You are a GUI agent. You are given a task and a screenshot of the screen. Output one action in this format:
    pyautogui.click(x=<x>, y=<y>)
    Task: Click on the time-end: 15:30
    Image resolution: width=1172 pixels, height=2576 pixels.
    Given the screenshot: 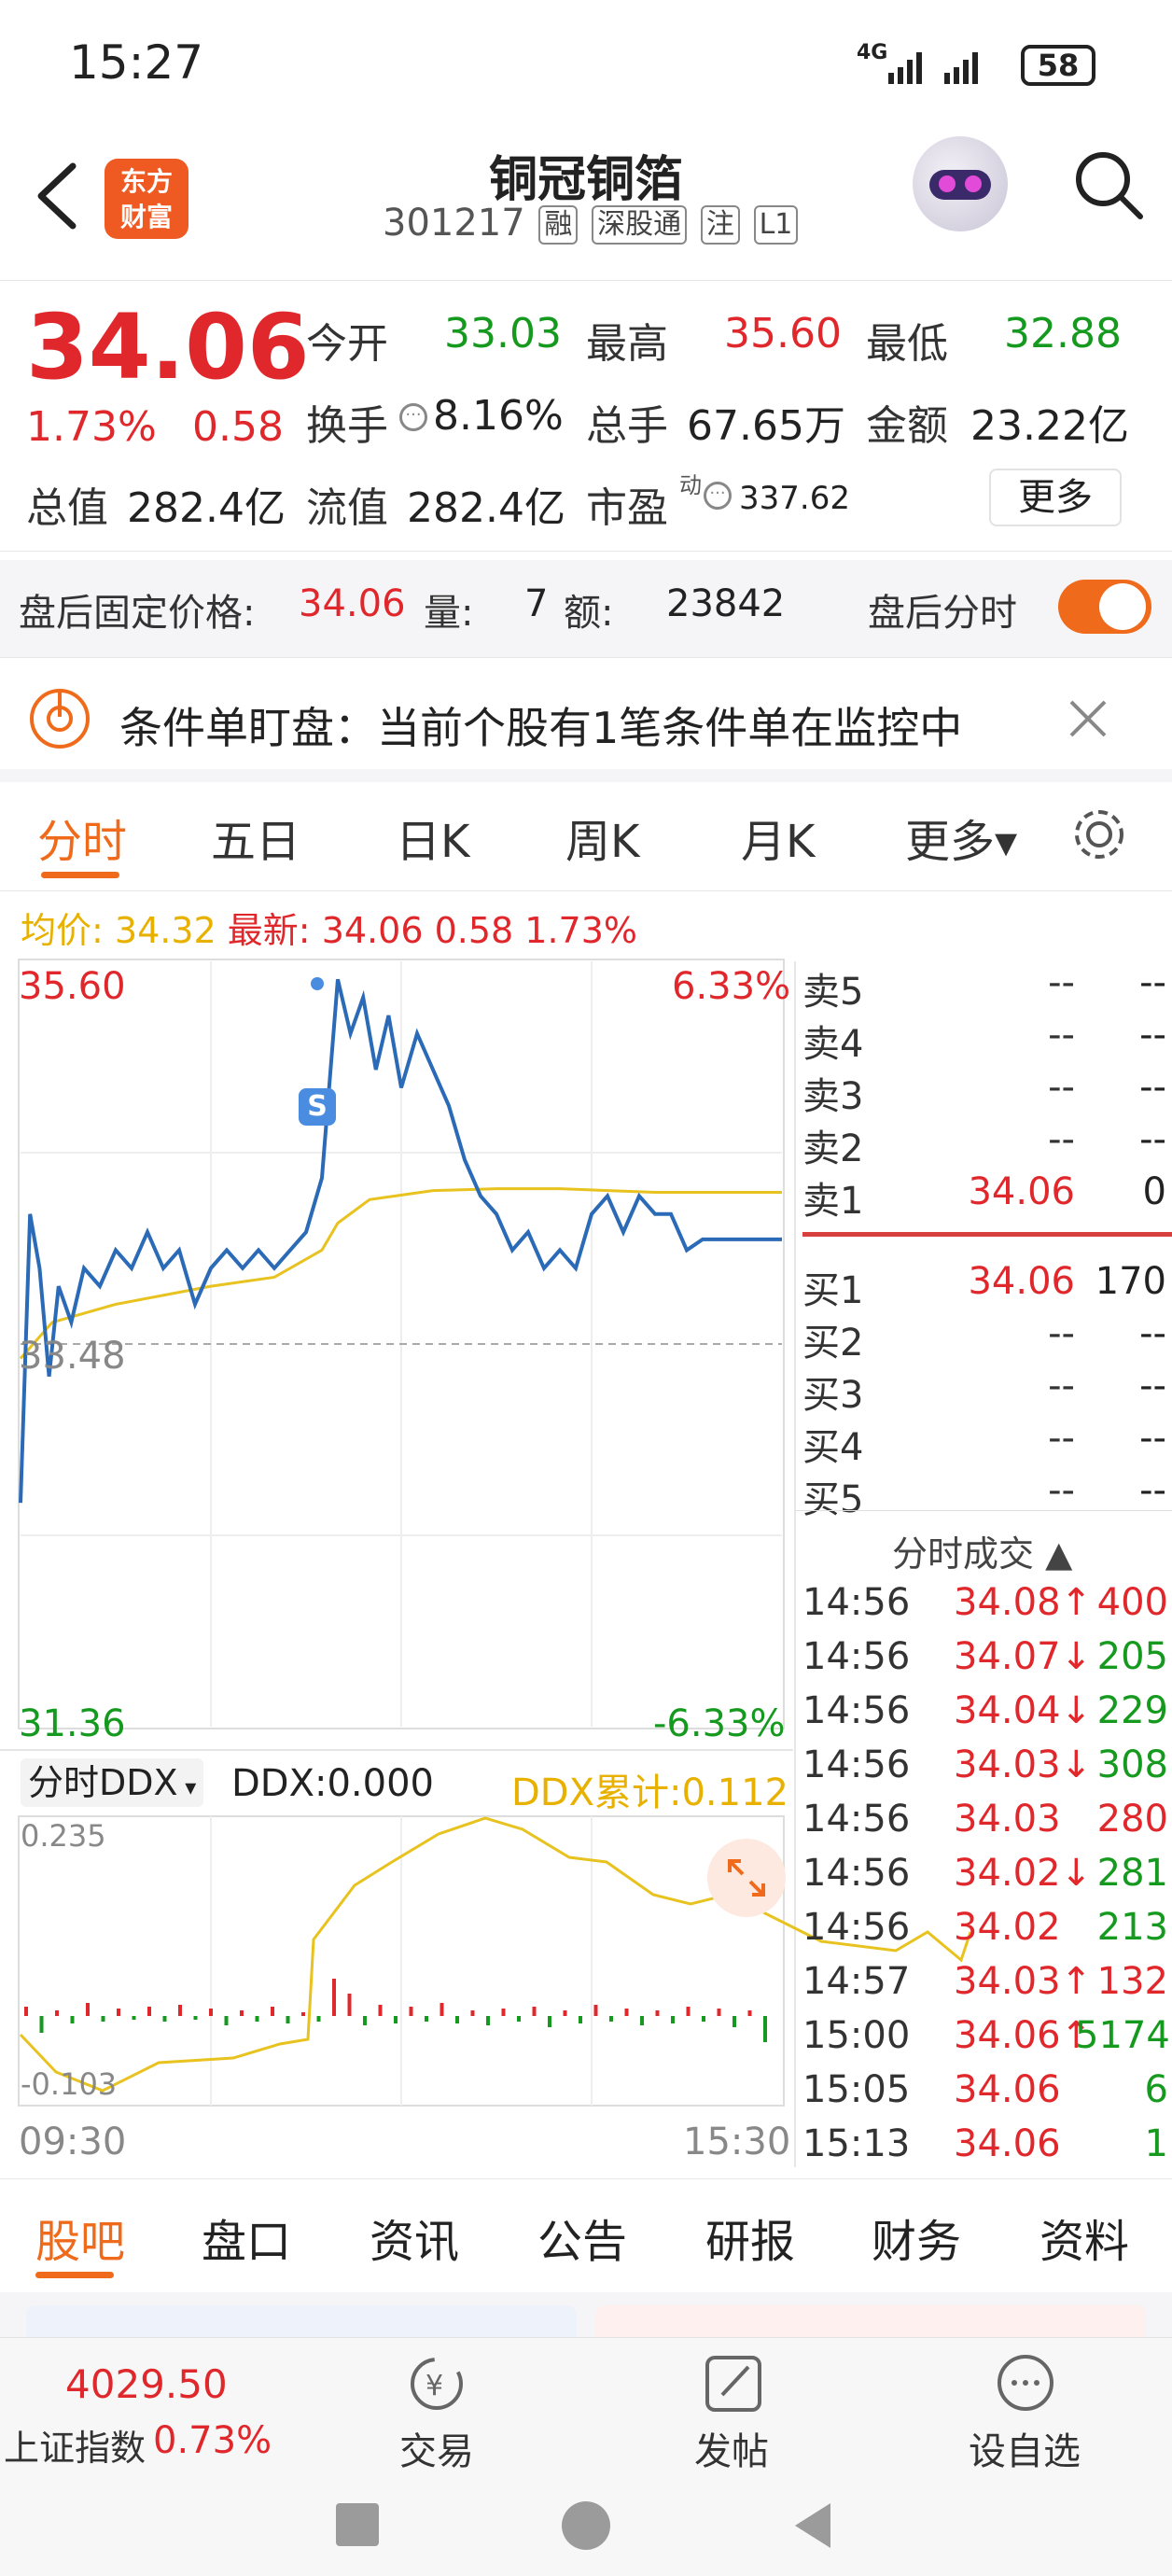 What is the action you would take?
    pyautogui.click(x=737, y=2142)
    